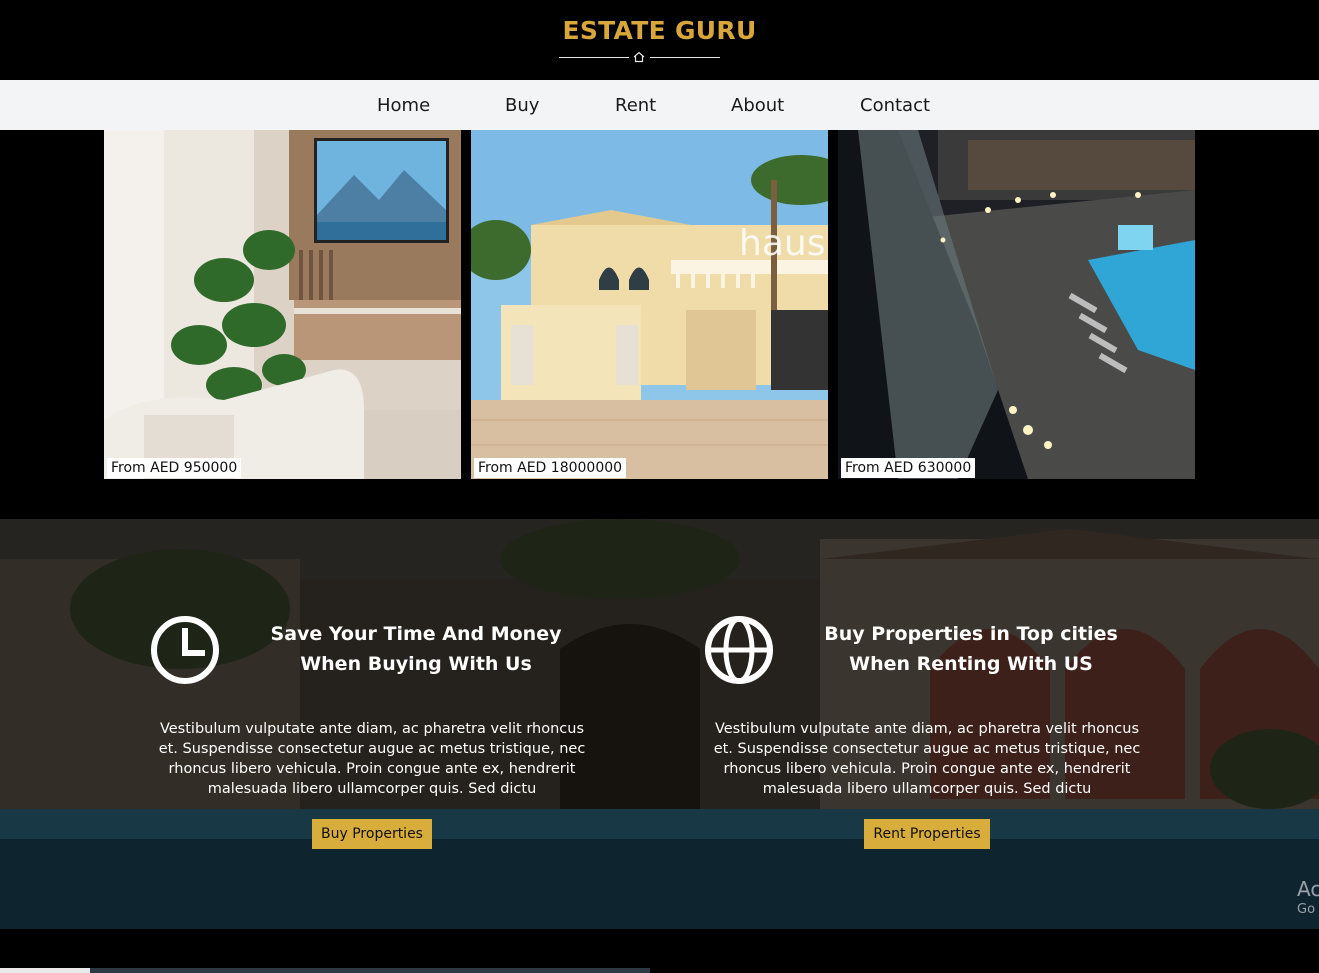  Describe the element at coordinates (908, 468) in the screenshot. I see `listing-price: From AED 630000` at that location.